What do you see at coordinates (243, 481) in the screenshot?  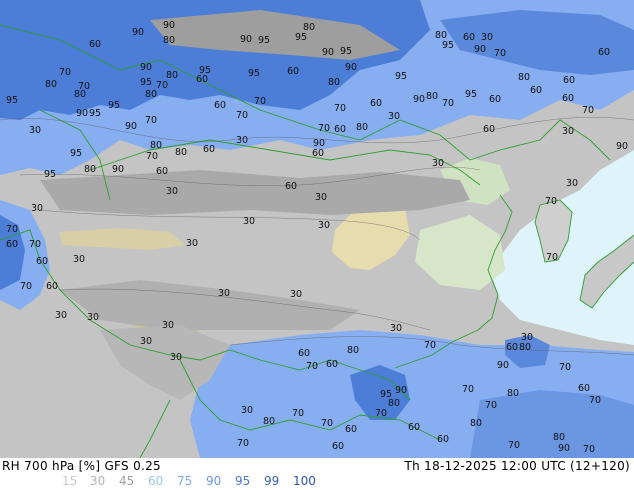 I see `legend-item: 95` at bounding box center [243, 481].